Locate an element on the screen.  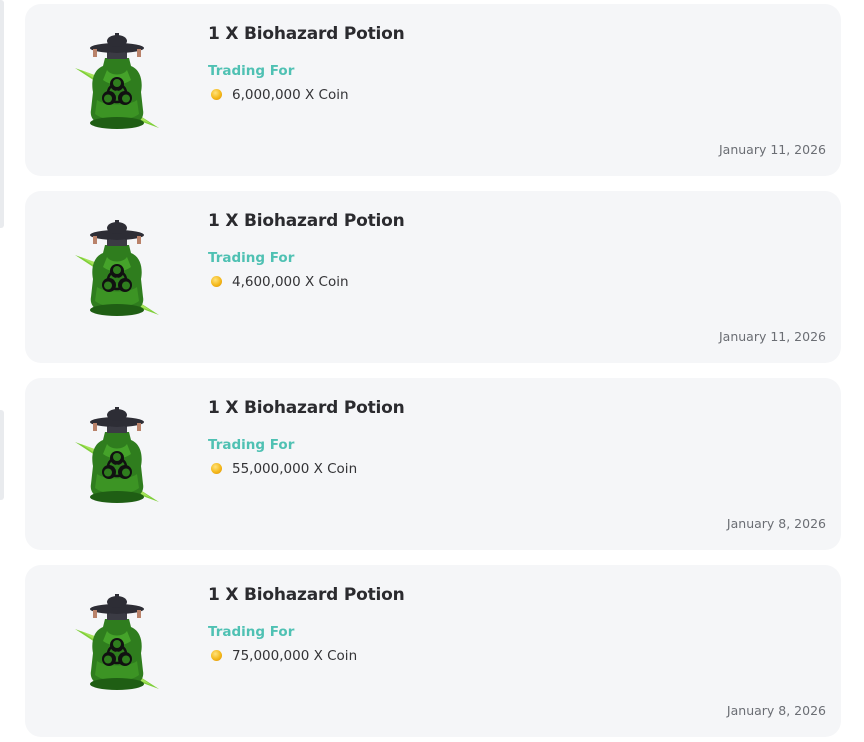
price-value: 75,000,000 X Coin is located at coordinates (295, 656).